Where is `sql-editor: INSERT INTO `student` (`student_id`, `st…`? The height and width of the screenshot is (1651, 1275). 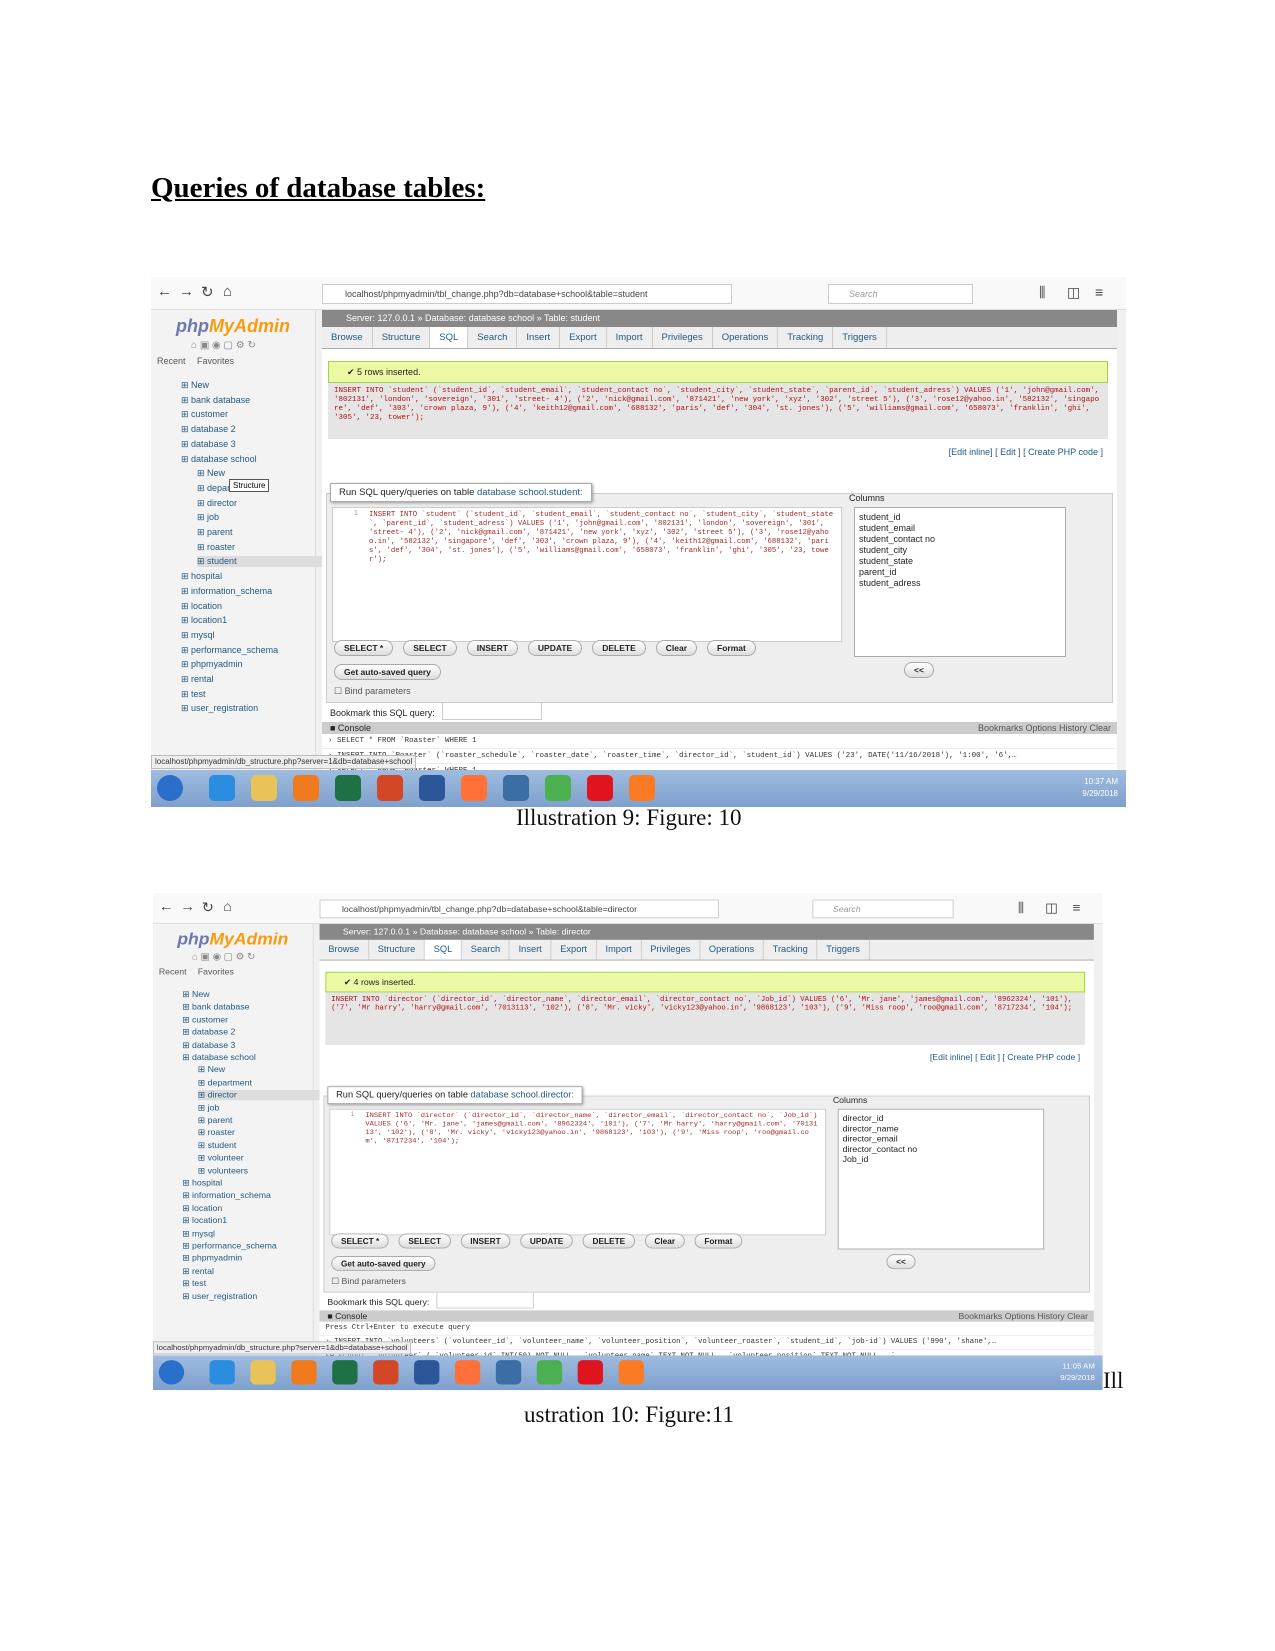
sql-editor: INSERT INTO `student` (`student_id`, `st… is located at coordinates (587, 574).